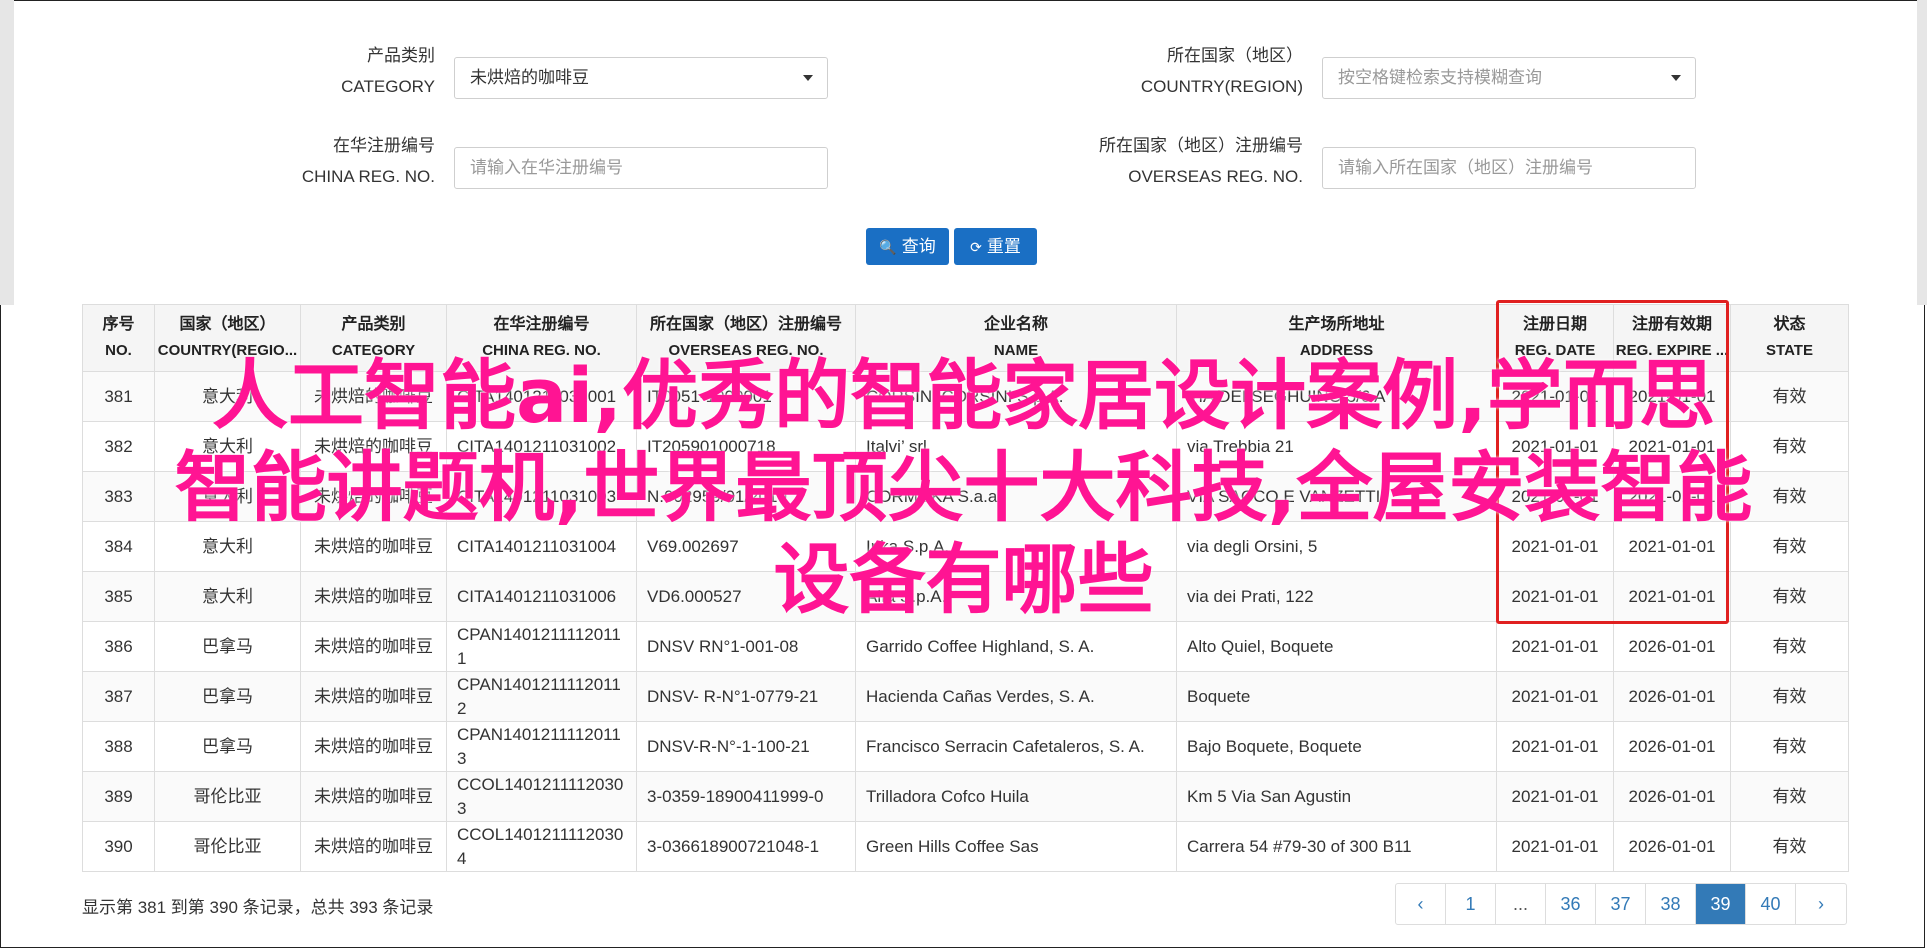  I want to click on page-button: 40, so click(1771, 904).